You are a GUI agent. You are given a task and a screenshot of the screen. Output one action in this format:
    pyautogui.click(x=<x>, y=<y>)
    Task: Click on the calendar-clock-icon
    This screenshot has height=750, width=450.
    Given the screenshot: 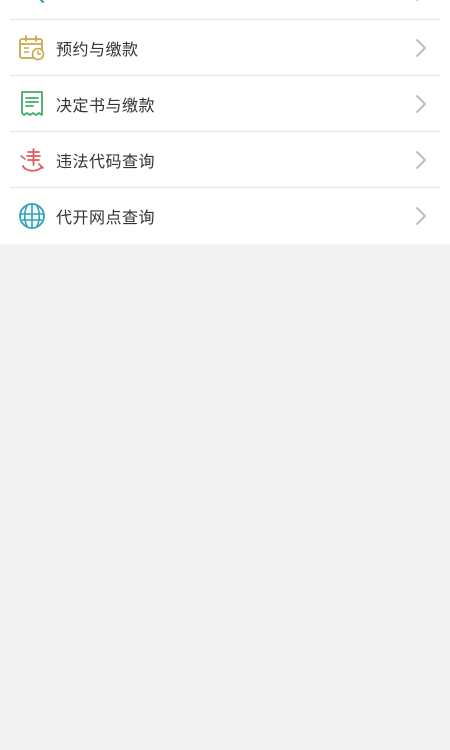 What is the action you would take?
    pyautogui.click(x=32, y=48)
    